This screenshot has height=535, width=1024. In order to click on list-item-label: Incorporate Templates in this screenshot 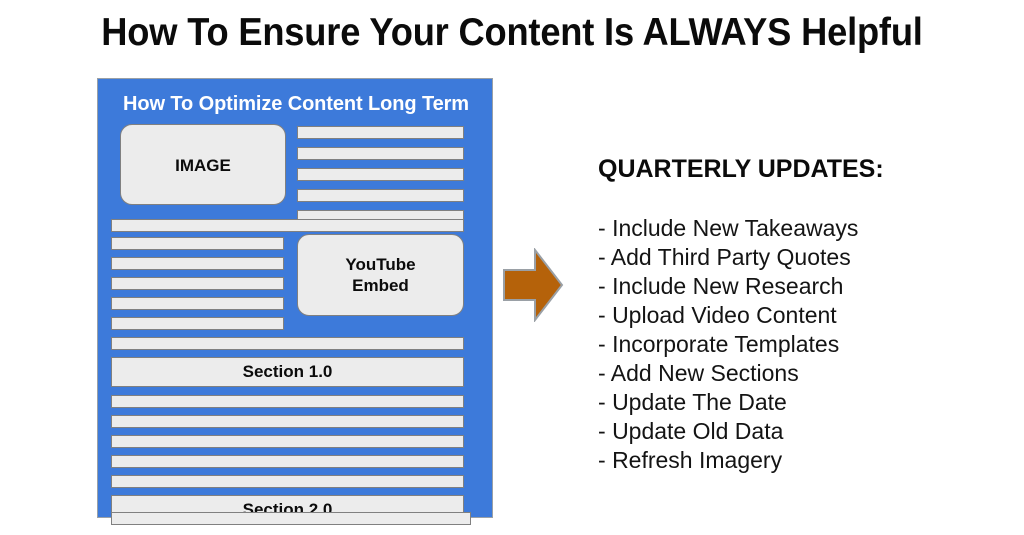, I will do `click(726, 344)`.